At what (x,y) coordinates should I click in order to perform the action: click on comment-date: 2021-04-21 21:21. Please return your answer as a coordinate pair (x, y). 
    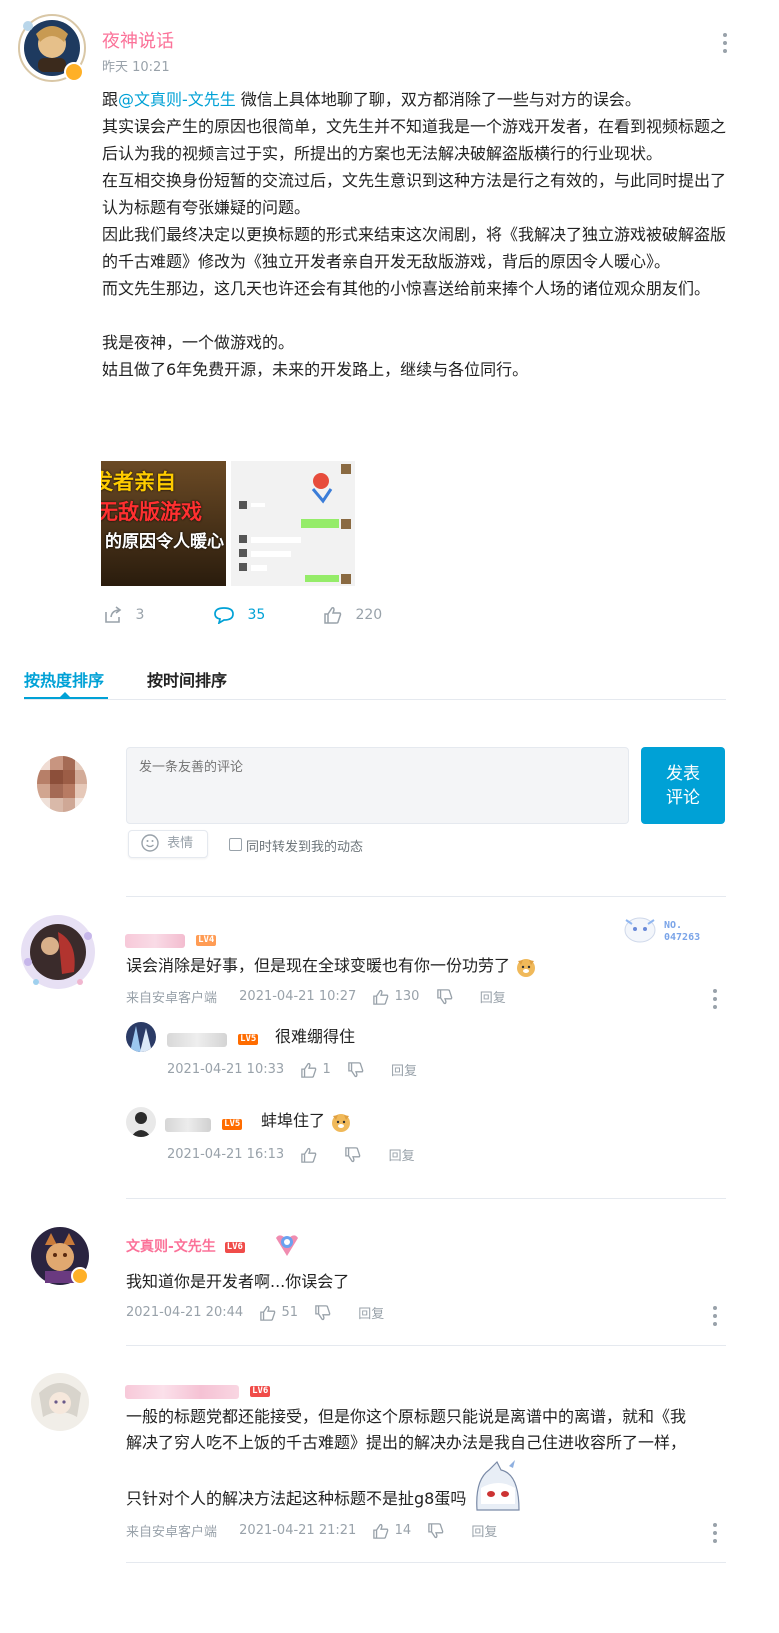
    Looking at the image, I should click on (298, 1530).